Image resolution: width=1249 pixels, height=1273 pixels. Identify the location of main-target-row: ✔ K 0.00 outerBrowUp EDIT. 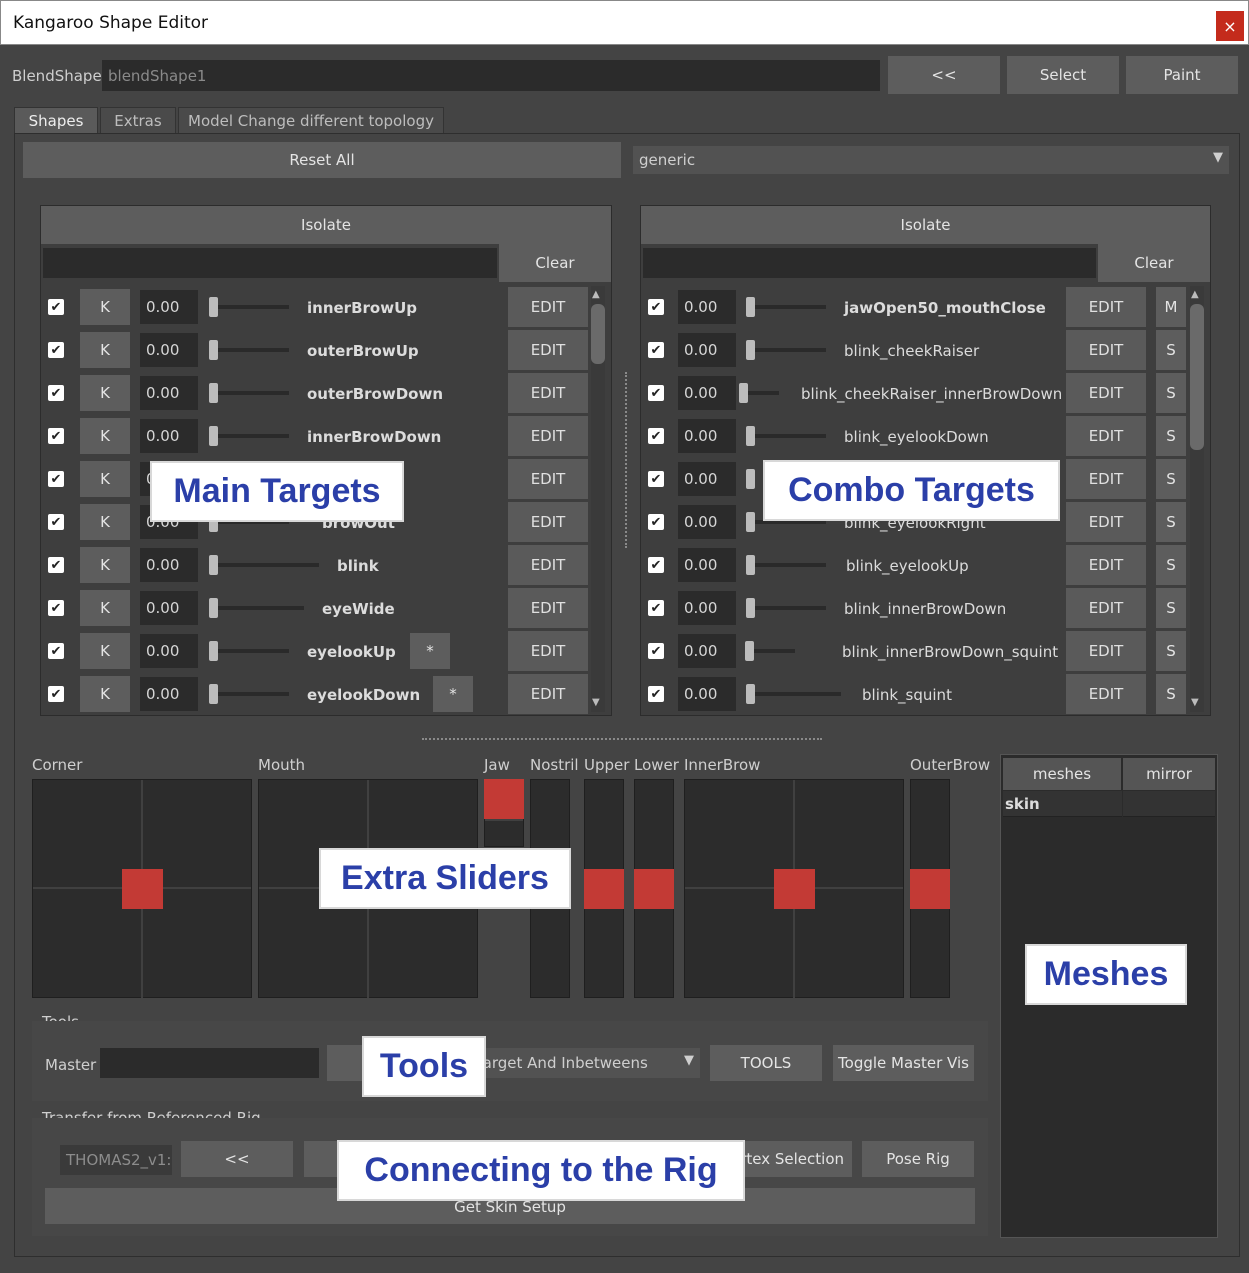
(316, 350).